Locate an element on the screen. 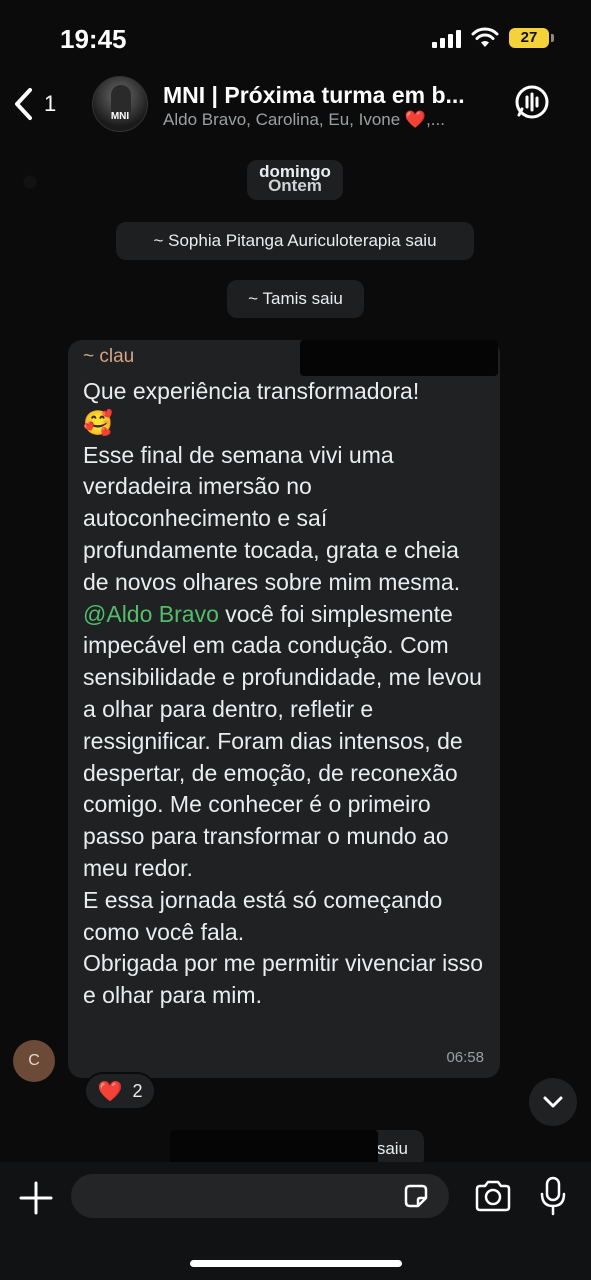 Image resolution: width=591 pixels, height=1280 pixels. reaction-badge: ❤️ 2 is located at coordinates (120, 1091).